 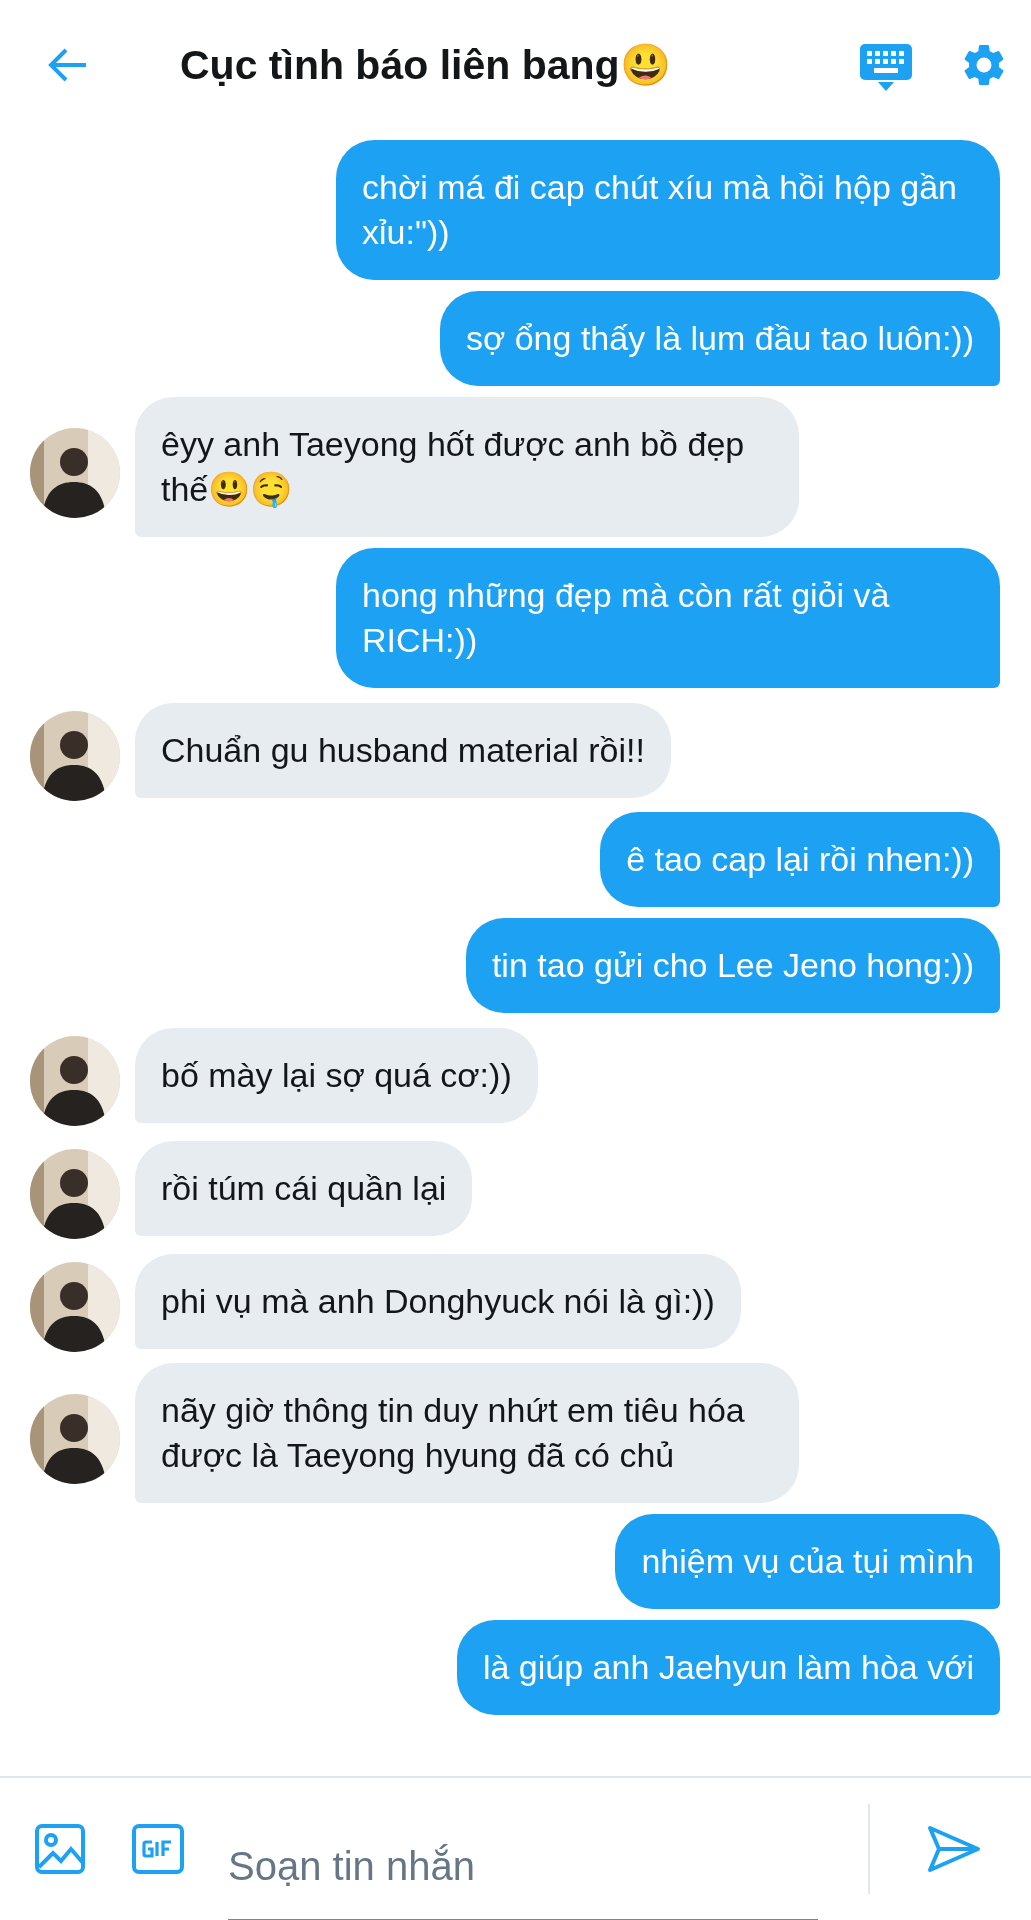 I want to click on sent-message: nhiệm vụ của tụi mình, so click(x=807, y=1561).